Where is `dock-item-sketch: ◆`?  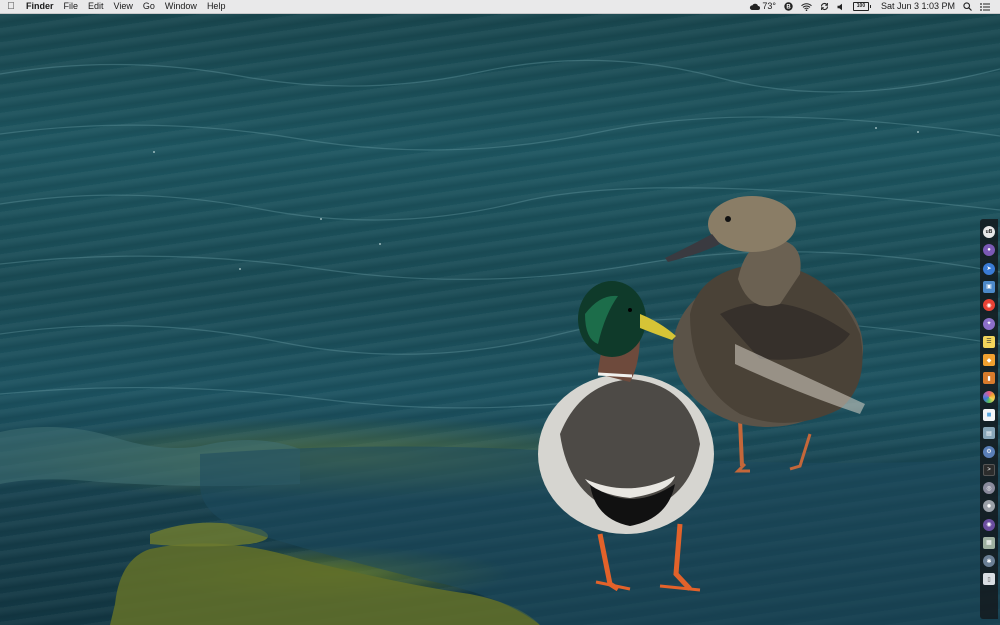 dock-item-sketch: ◆ is located at coordinates (989, 360).